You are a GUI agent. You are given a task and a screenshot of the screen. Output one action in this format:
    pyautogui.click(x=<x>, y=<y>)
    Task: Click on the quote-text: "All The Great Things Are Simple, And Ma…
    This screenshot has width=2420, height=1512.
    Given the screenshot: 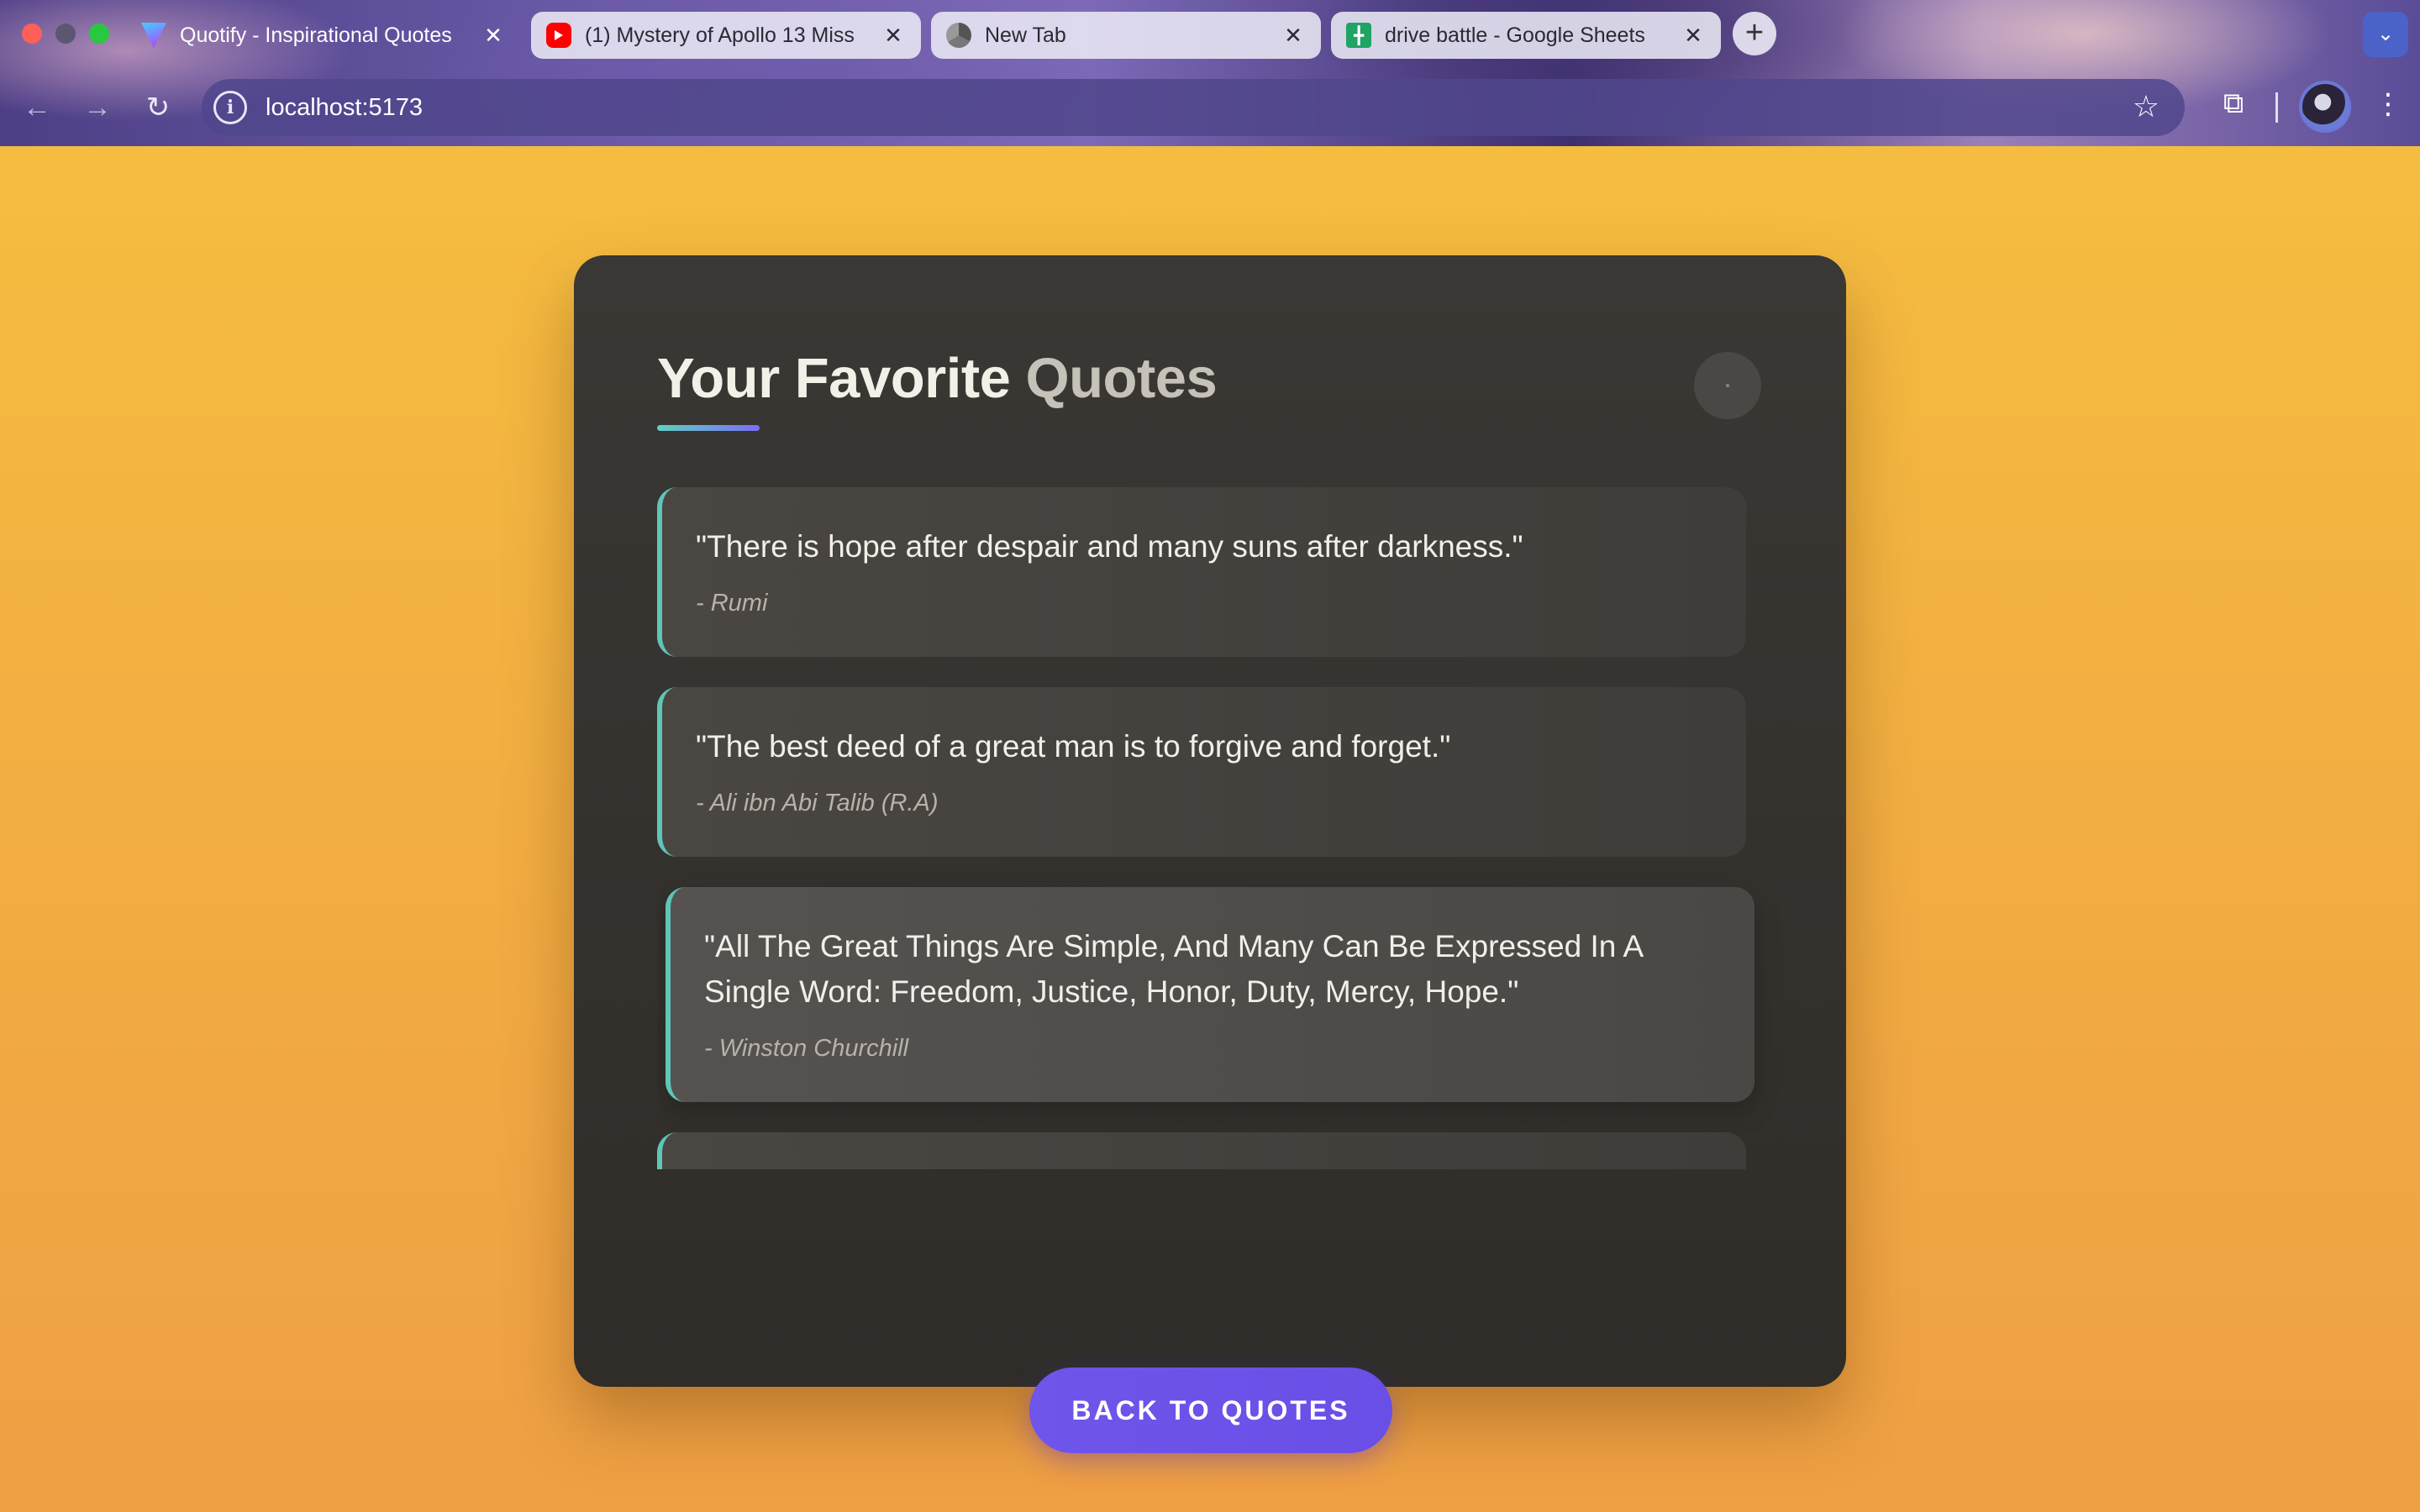 What is the action you would take?
    pyautogui.click(x=1173, y=969)
    